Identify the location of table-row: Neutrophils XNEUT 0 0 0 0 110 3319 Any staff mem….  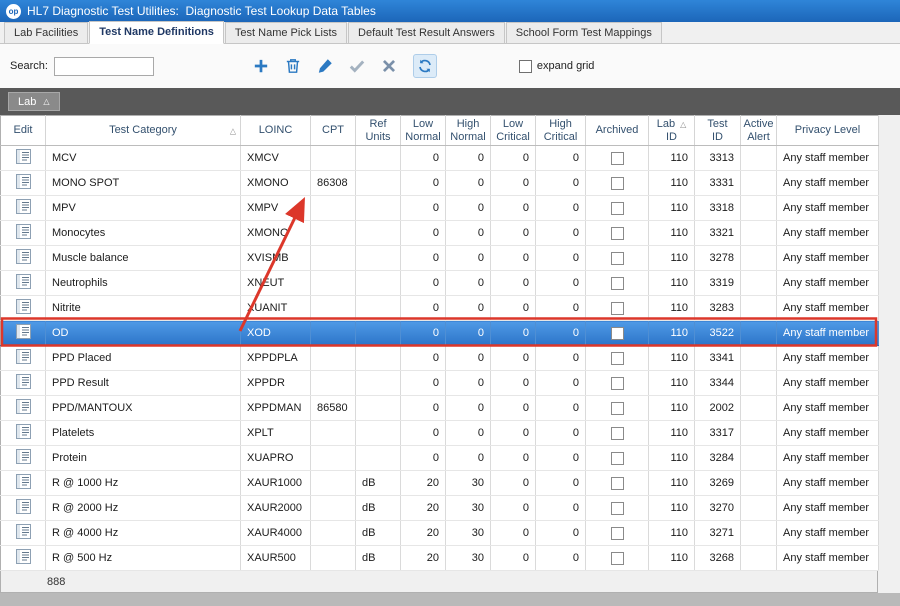
(439, 283).